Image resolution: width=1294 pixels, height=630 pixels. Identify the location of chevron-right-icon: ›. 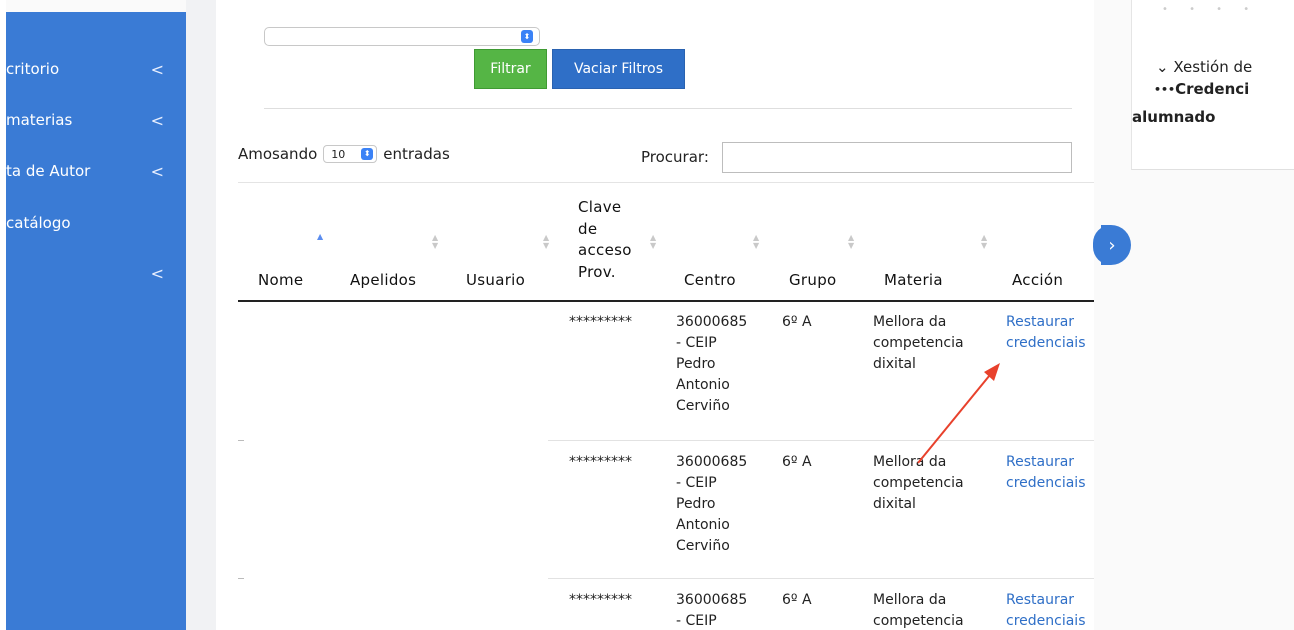
(1112, 245).